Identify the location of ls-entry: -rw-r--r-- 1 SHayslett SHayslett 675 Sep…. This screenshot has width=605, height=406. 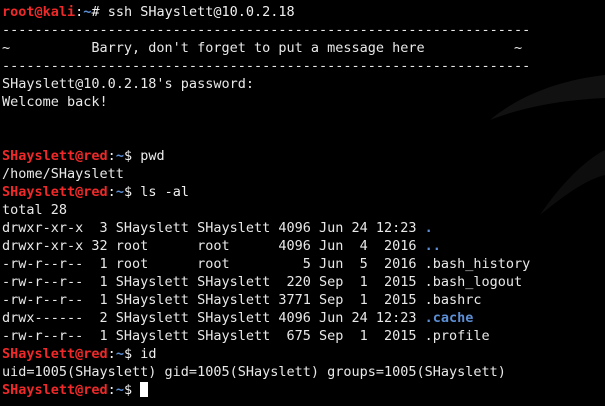
(303, 336).